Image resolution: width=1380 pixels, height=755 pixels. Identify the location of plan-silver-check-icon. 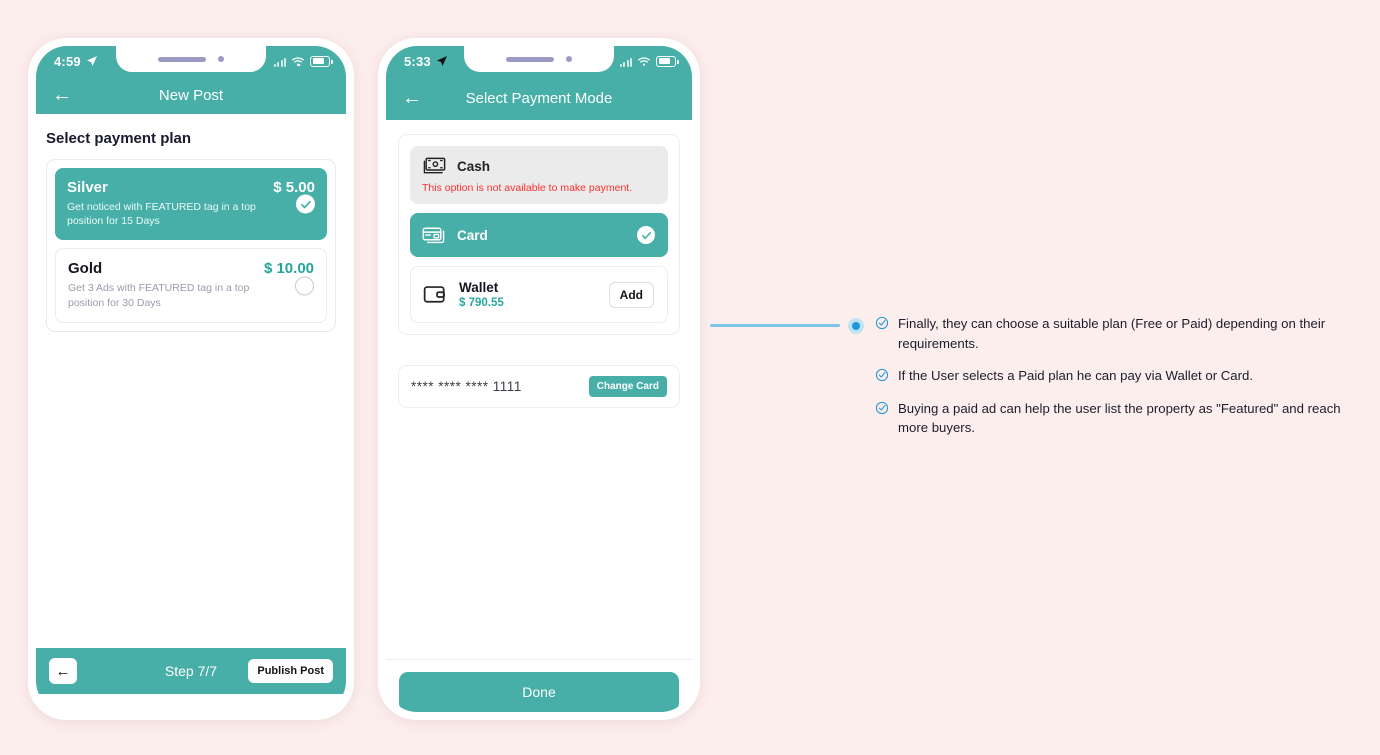
(305, 204).